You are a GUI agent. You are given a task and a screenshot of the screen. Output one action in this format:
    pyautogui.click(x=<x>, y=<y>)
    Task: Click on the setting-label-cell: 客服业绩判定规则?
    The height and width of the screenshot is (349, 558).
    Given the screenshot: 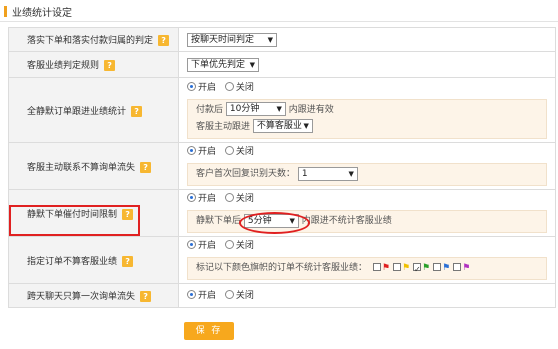 What is the action you would take?
    pyautogui.click(x=93, y=64)
    